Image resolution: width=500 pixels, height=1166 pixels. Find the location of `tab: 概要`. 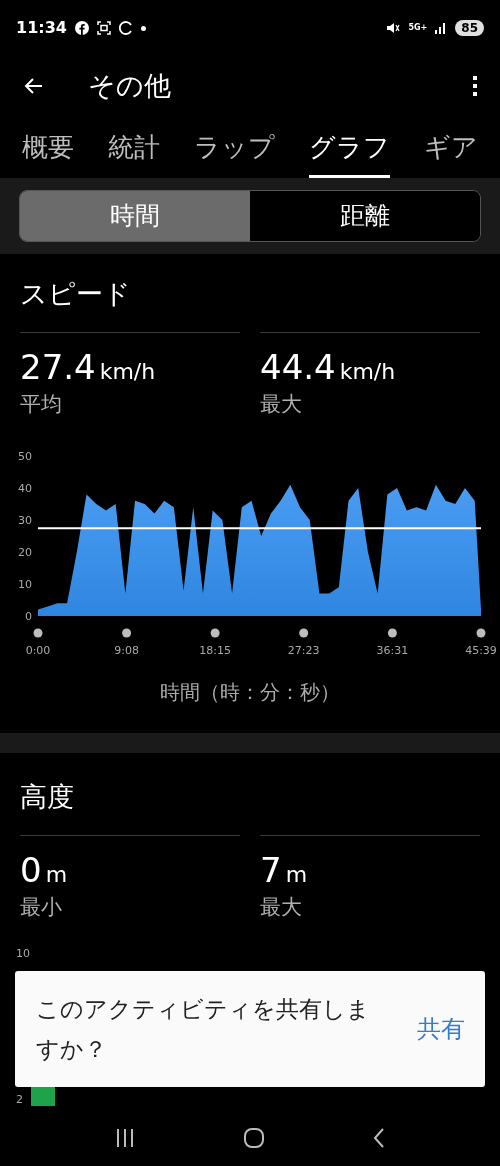

tab: 概要 is located at coordinates (48, 153).